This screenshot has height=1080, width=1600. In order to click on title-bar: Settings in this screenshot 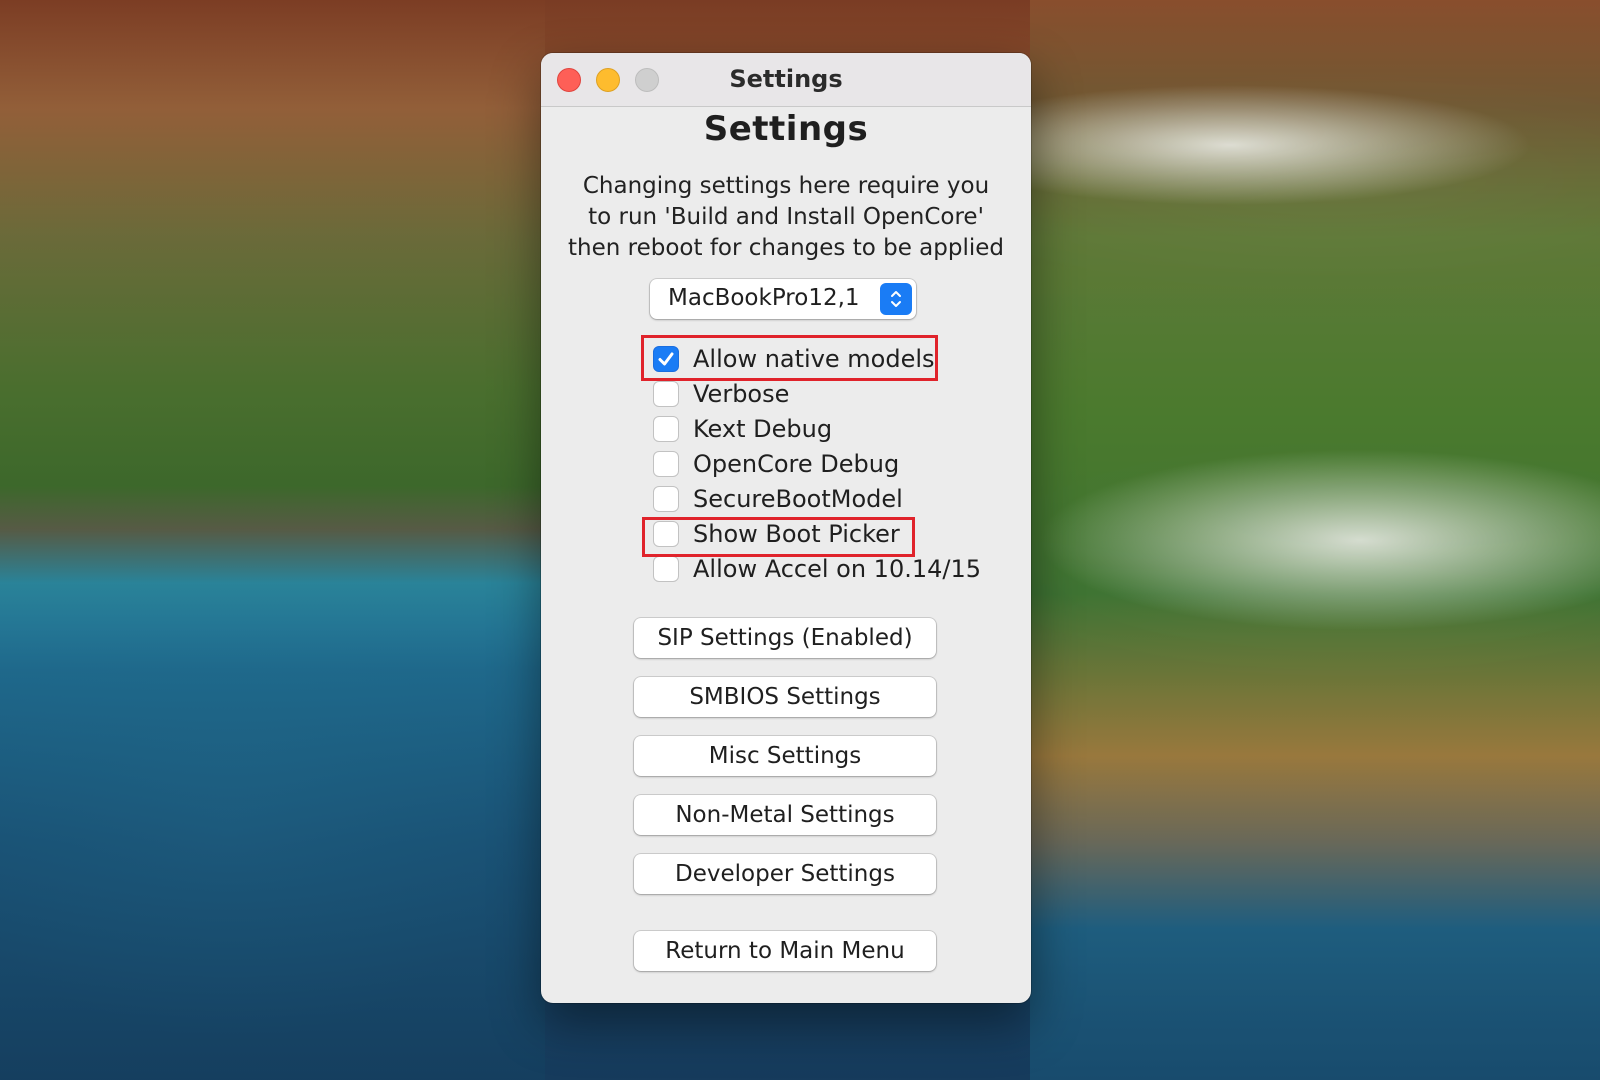, I will do `click(786, 80)`.